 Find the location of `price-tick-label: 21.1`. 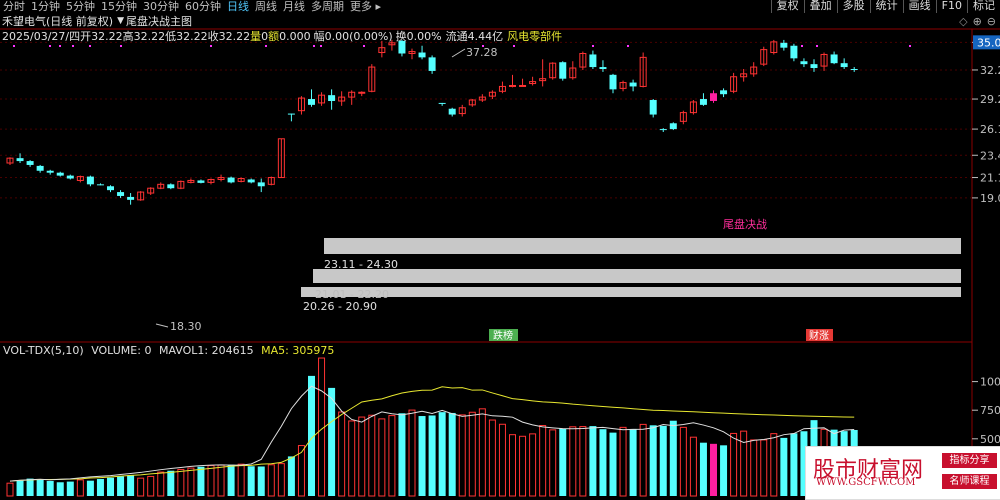

price-tick-label: 21.1 is located at coordinates (990, 178).